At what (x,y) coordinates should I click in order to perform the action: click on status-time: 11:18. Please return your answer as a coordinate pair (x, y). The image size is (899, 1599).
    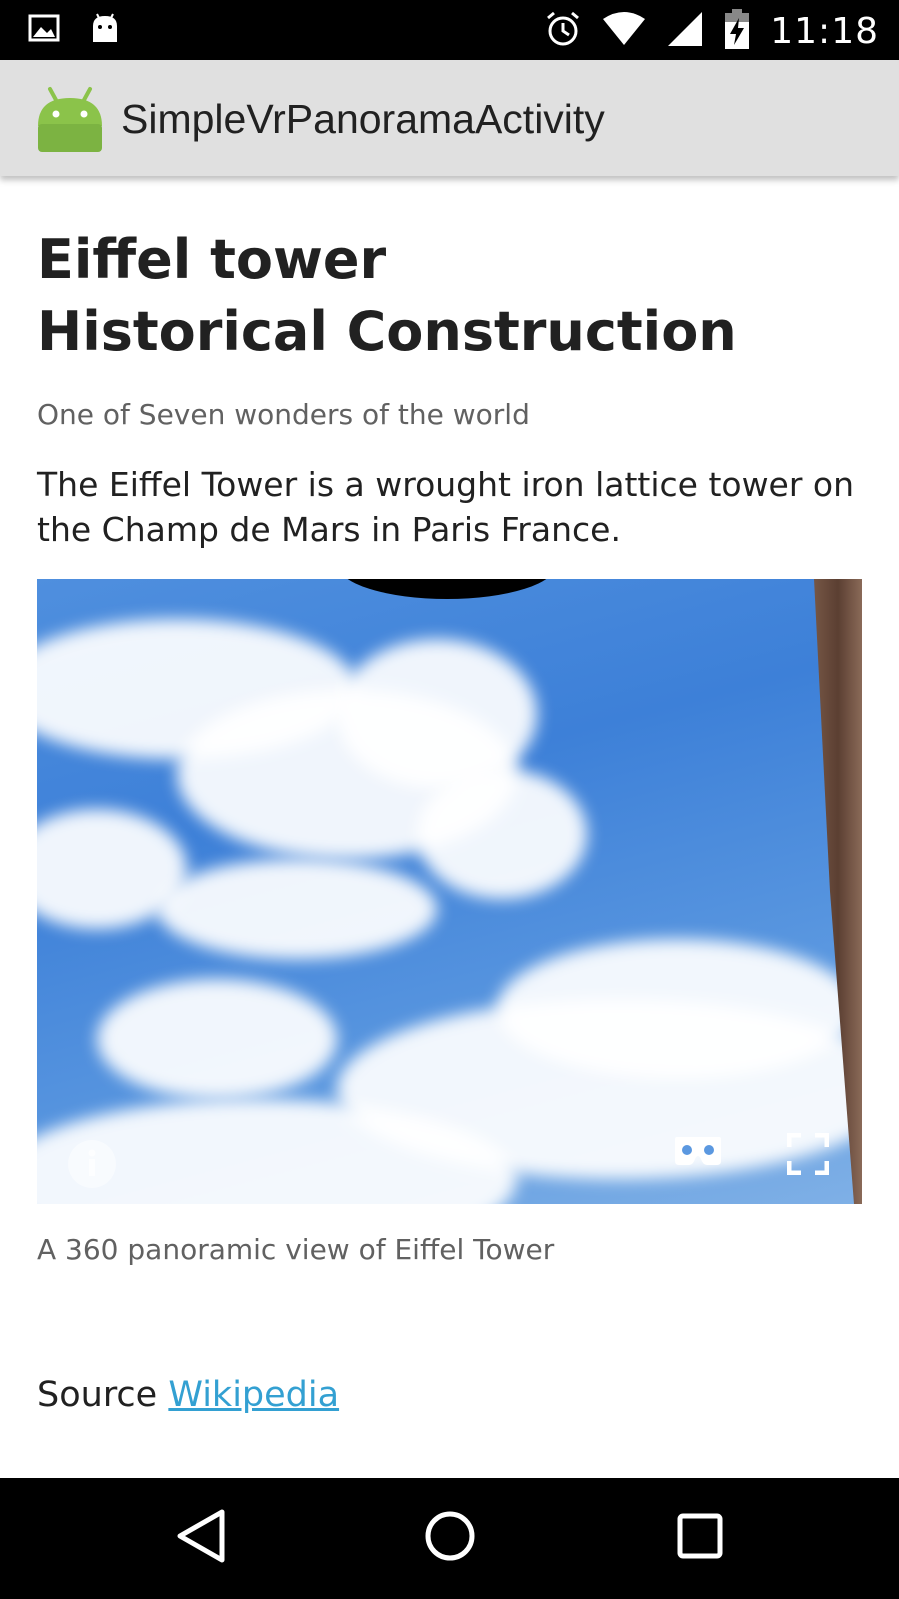
    Looking at the image, I should click on (824, 31).